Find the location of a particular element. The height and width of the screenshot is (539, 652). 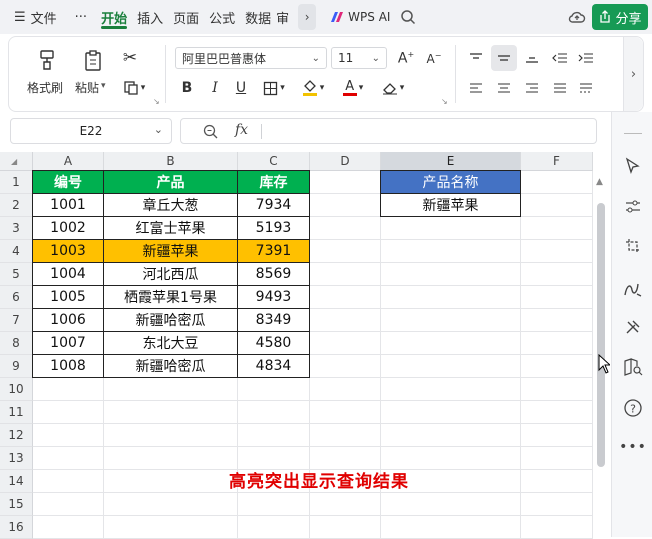

select-icon is located at coordinates (633, 166).